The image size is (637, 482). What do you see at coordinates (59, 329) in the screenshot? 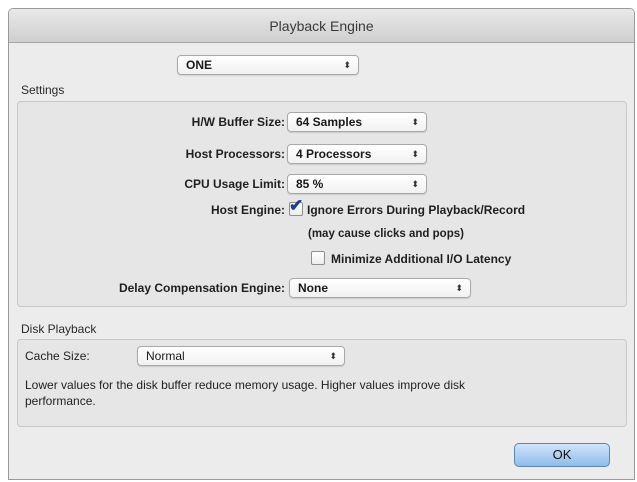
I see `disk-playback-heading: Disk Playback` at bounding box center [59, 329].